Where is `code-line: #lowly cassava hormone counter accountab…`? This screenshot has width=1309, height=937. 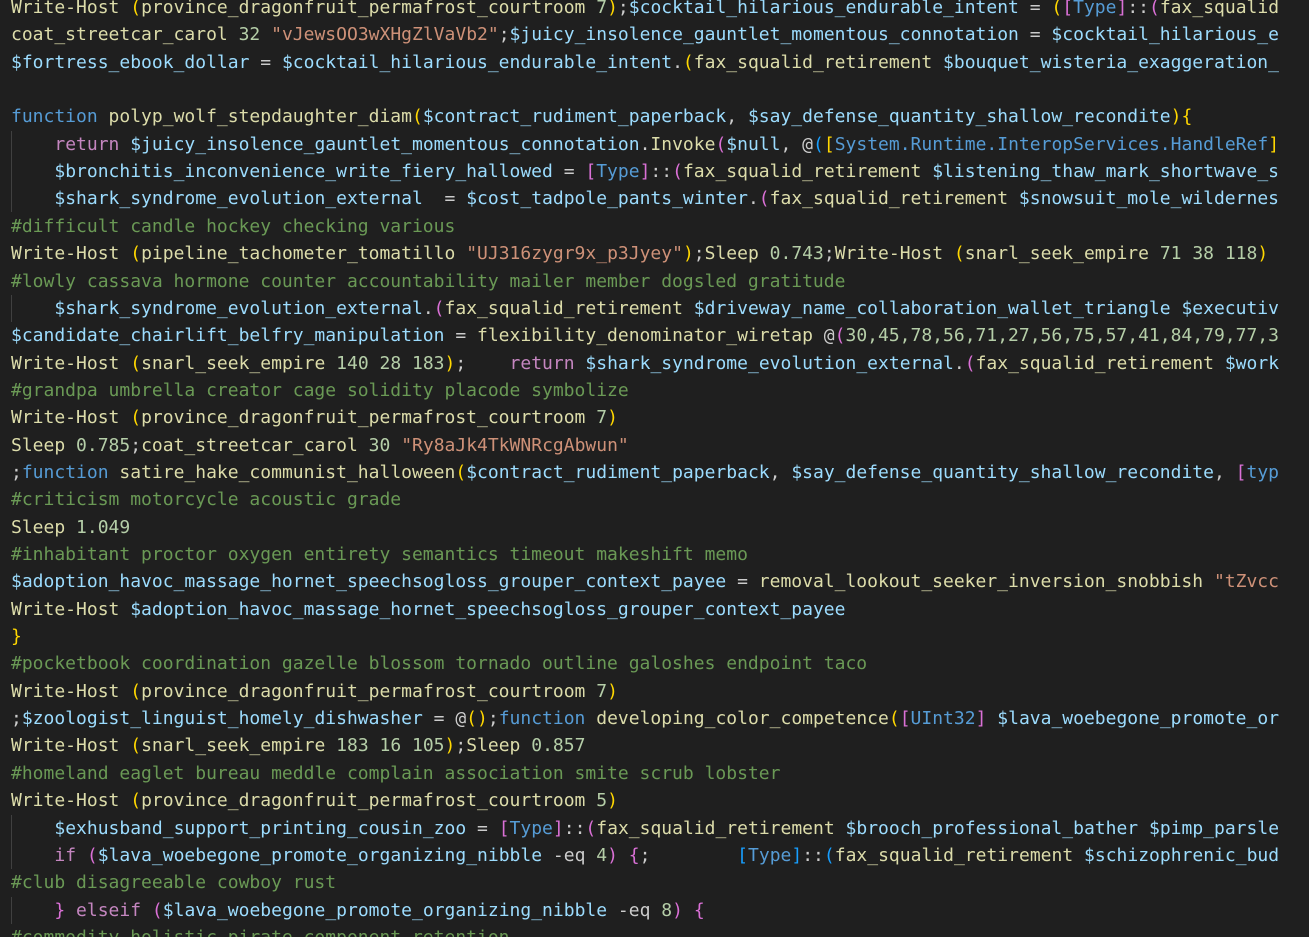
code-line: #lowly cassava hormone counter accountab… is located at coordinates (428, 281).